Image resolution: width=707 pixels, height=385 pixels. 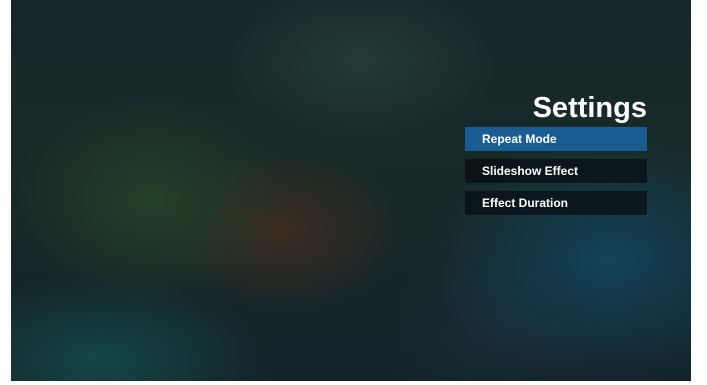 I want to click on settings-title: Settings, so click(x=589, y=108).